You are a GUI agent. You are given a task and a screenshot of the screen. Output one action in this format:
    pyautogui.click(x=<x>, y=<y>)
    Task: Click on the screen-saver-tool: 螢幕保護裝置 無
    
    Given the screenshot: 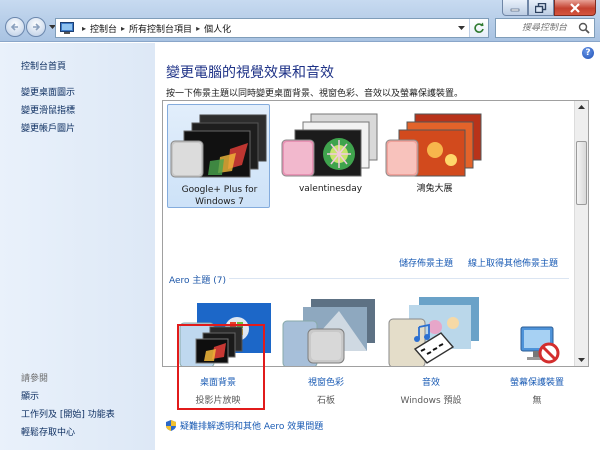 What is the action you would take?
    pyautogui.click(x=537, y=364)
    